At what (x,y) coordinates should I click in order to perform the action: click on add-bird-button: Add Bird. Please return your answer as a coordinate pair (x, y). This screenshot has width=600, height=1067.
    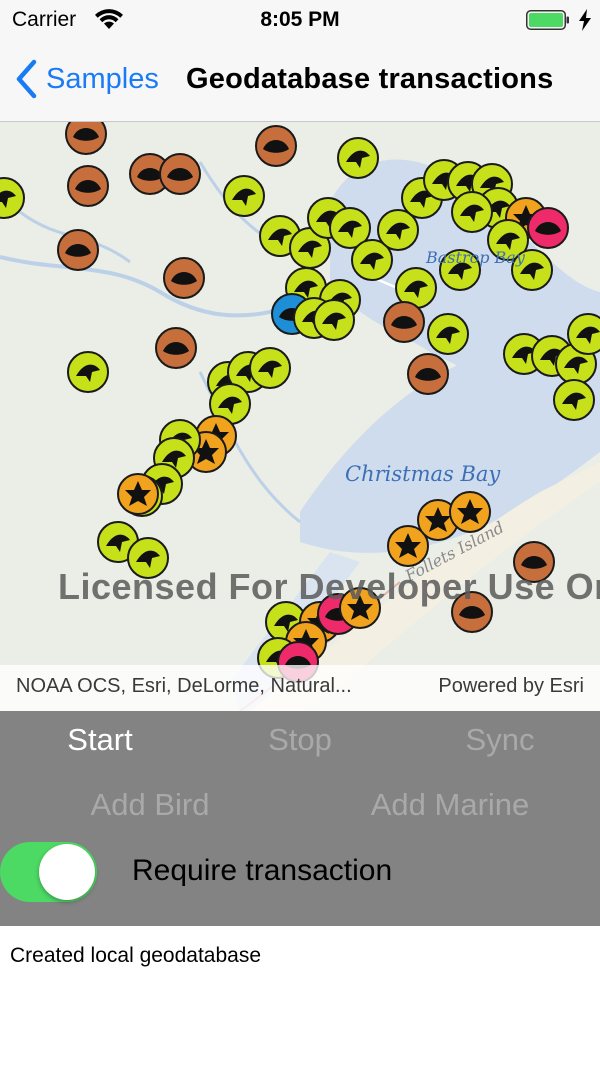
    Looking at the image, I should click on (150, 805).